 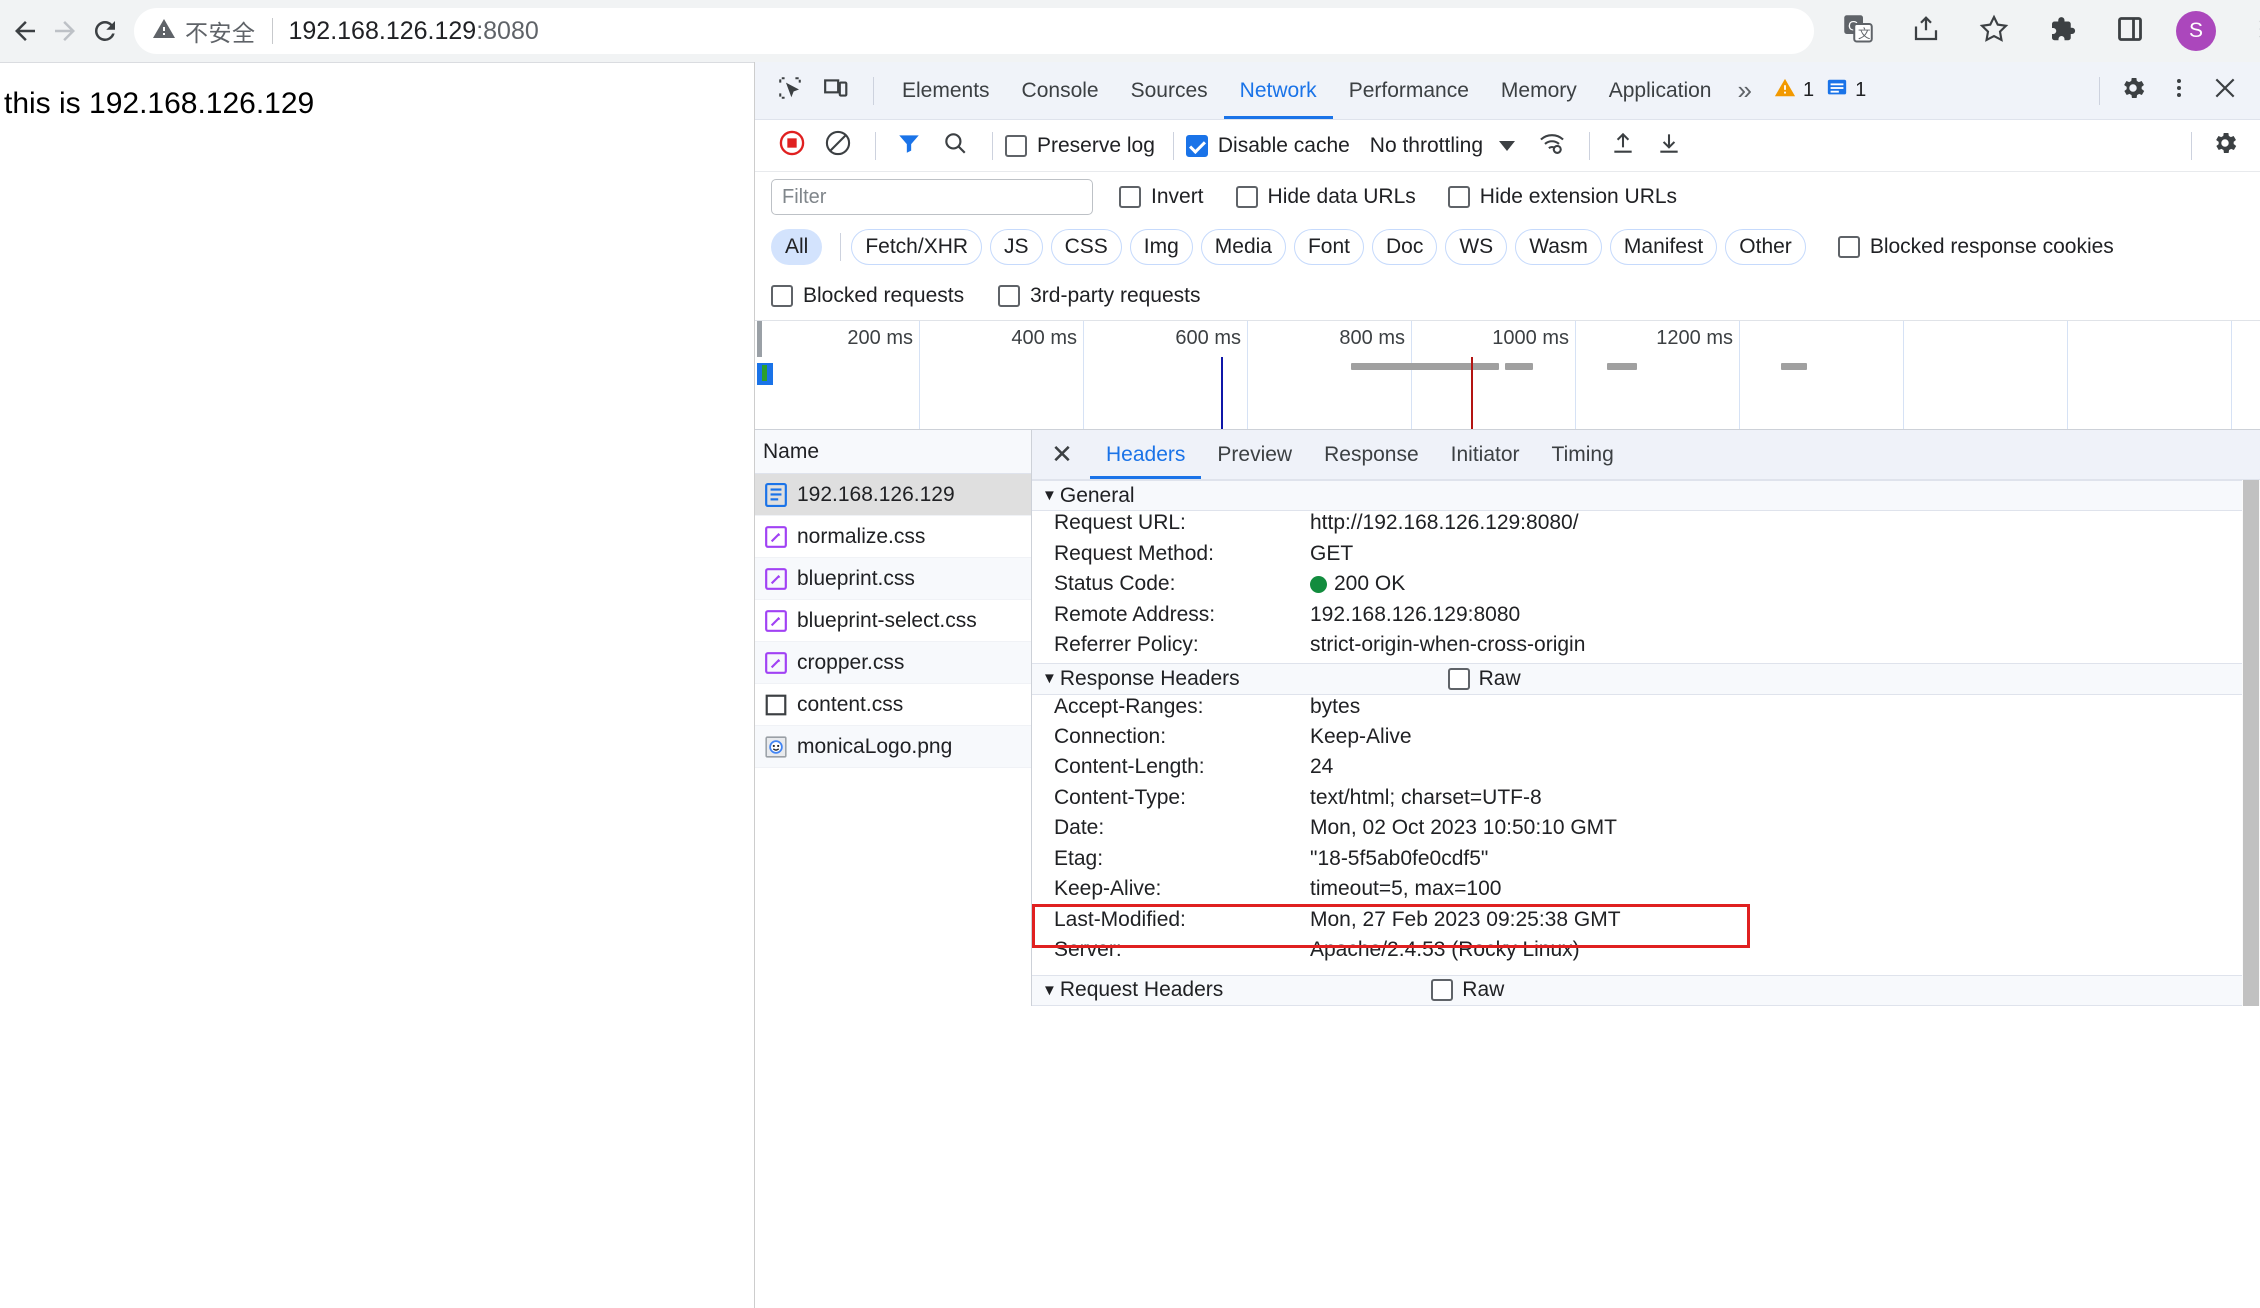 I want to click on more-tabs-button: », so click(x=1744, y=90).